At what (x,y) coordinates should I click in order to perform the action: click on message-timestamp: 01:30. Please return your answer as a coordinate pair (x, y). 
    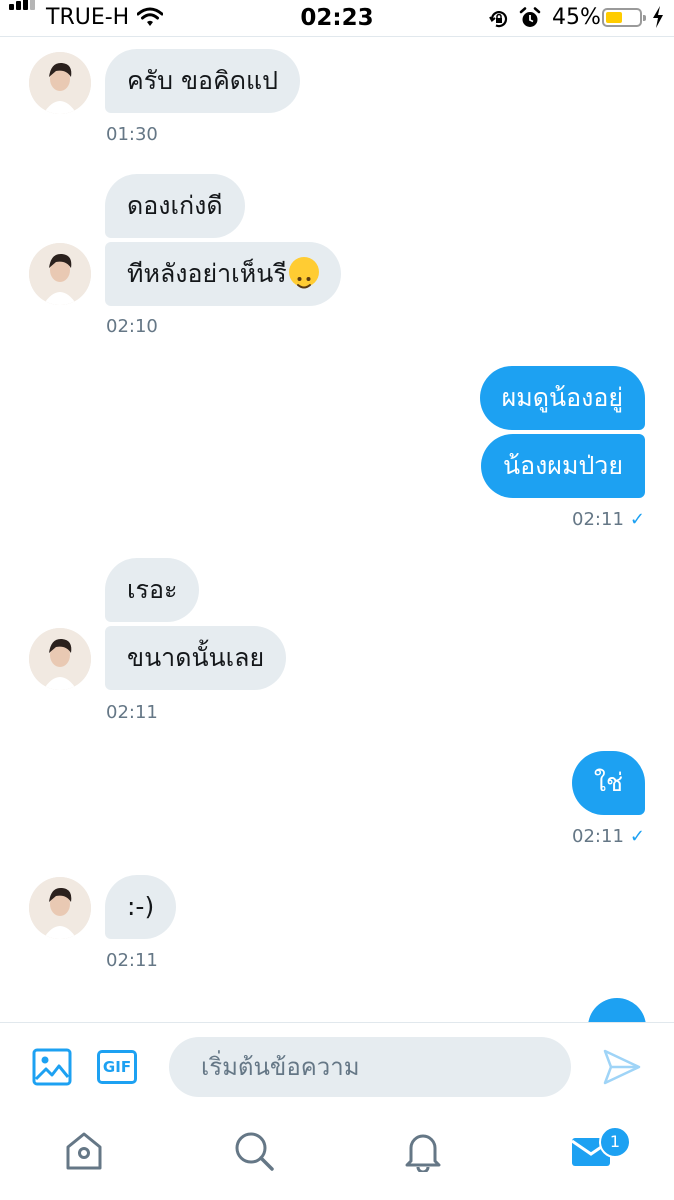
    Looking at the image, I should click on (132, 134).